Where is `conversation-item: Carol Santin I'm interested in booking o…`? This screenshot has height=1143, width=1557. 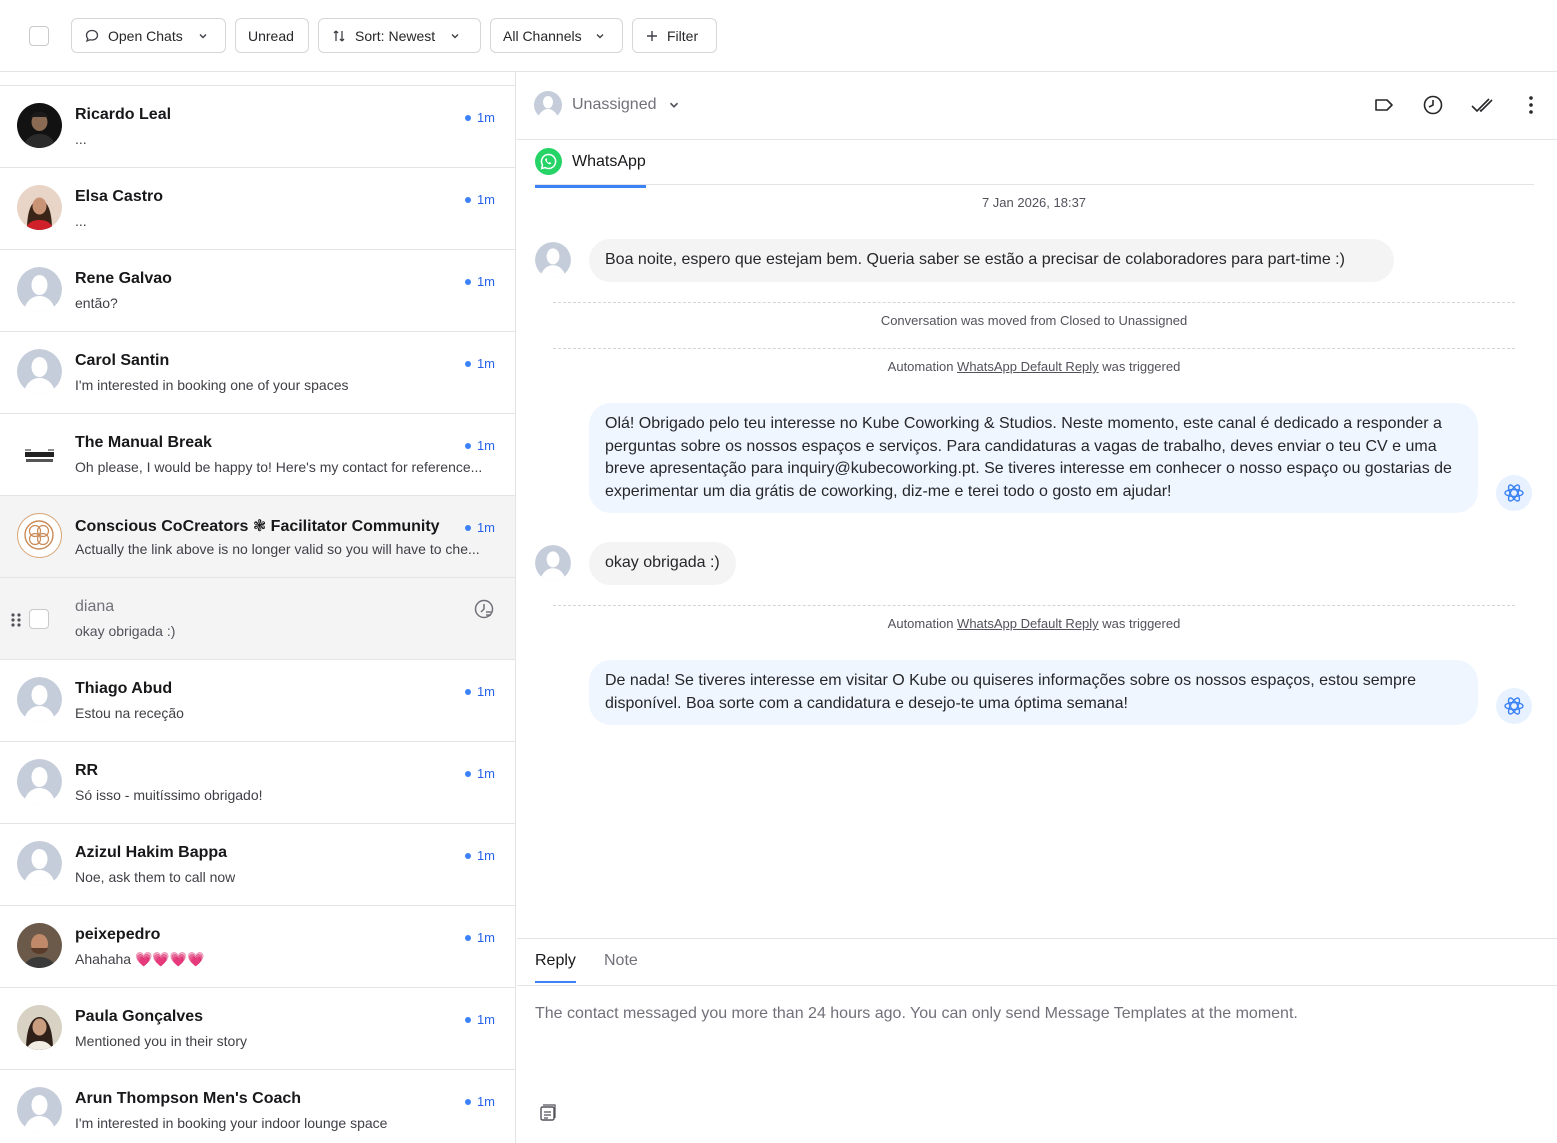 conversation-item: Carol Santin I'm interested in booking o… is located at coordinates (257, 373).